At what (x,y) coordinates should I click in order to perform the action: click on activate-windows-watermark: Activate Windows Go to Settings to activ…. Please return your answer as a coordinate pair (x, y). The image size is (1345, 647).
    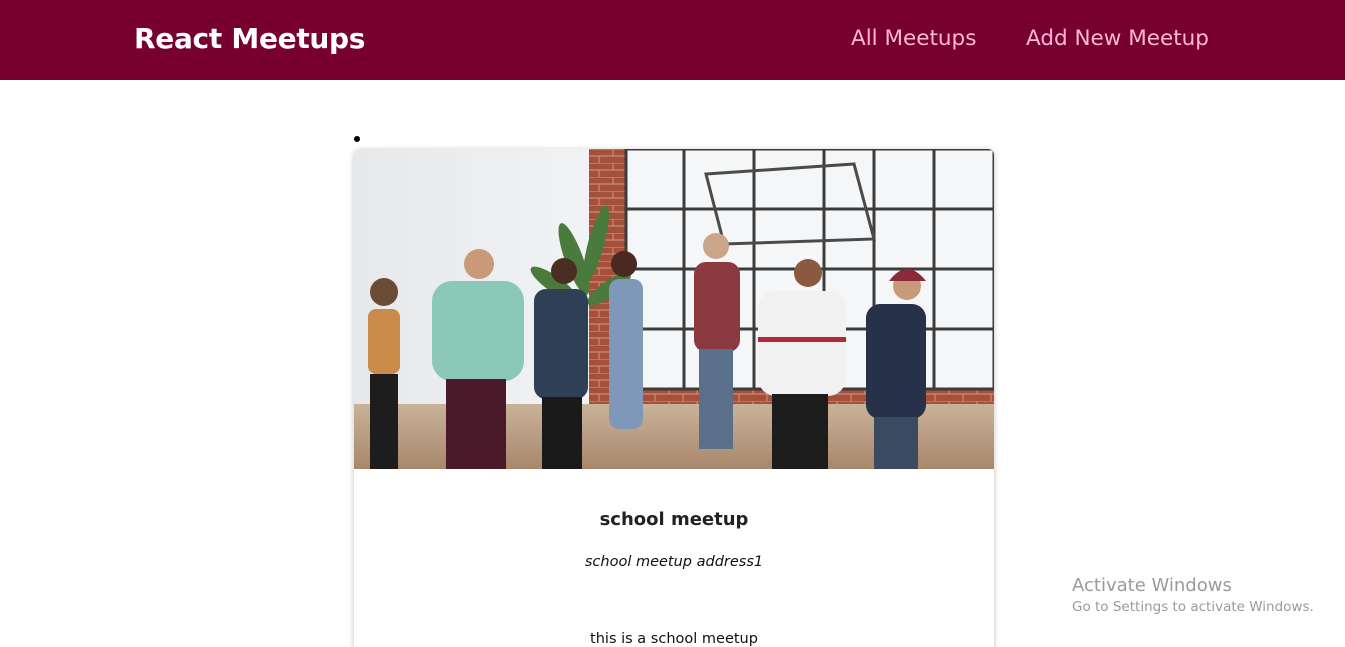
    Looking at the image, I should click on (1193, 595).